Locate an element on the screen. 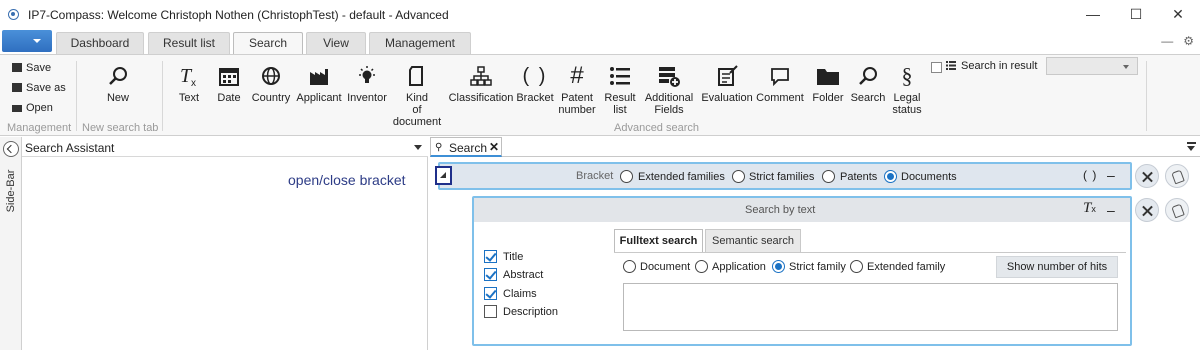 This screenshot has width=1200, height=350. checkbox-claims is located at coordinates (490, 293).